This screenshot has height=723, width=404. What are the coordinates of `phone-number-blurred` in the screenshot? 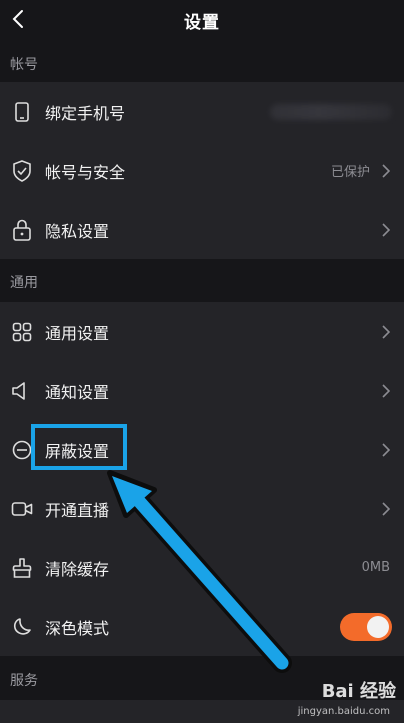 It's located at (331, 112).